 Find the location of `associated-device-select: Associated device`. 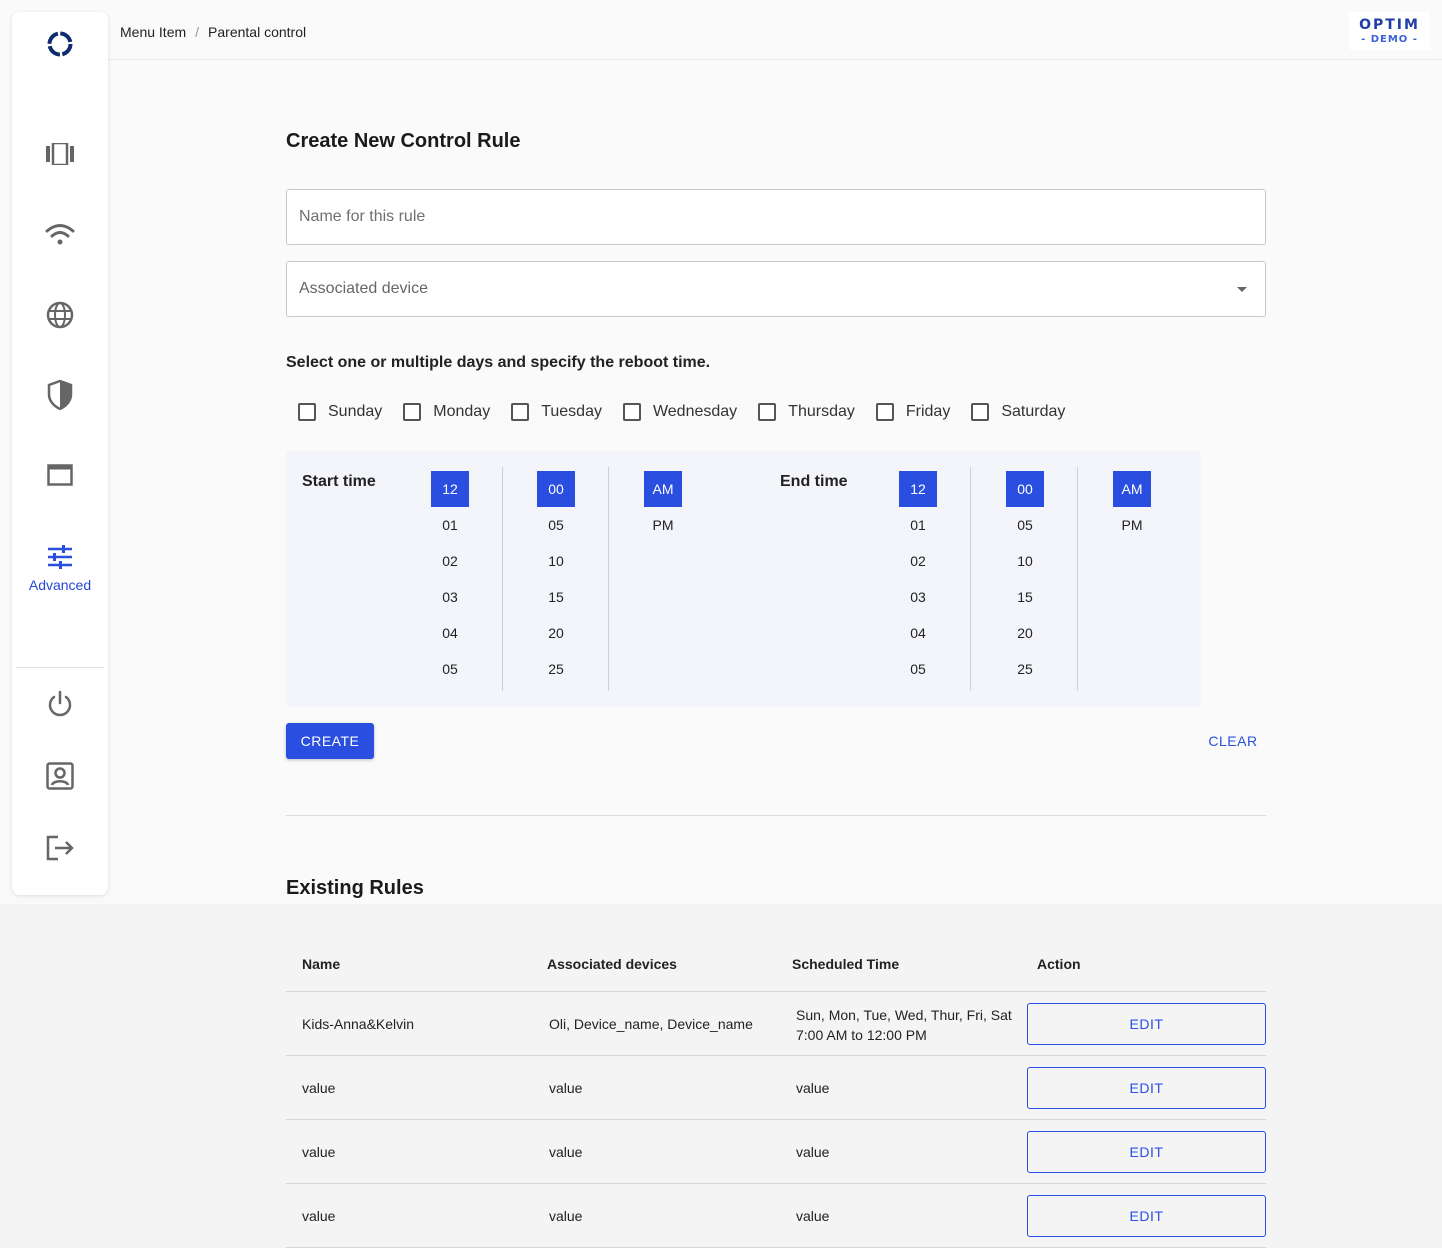

associated-device-select: Associated device is located at coordinates (776, 289).